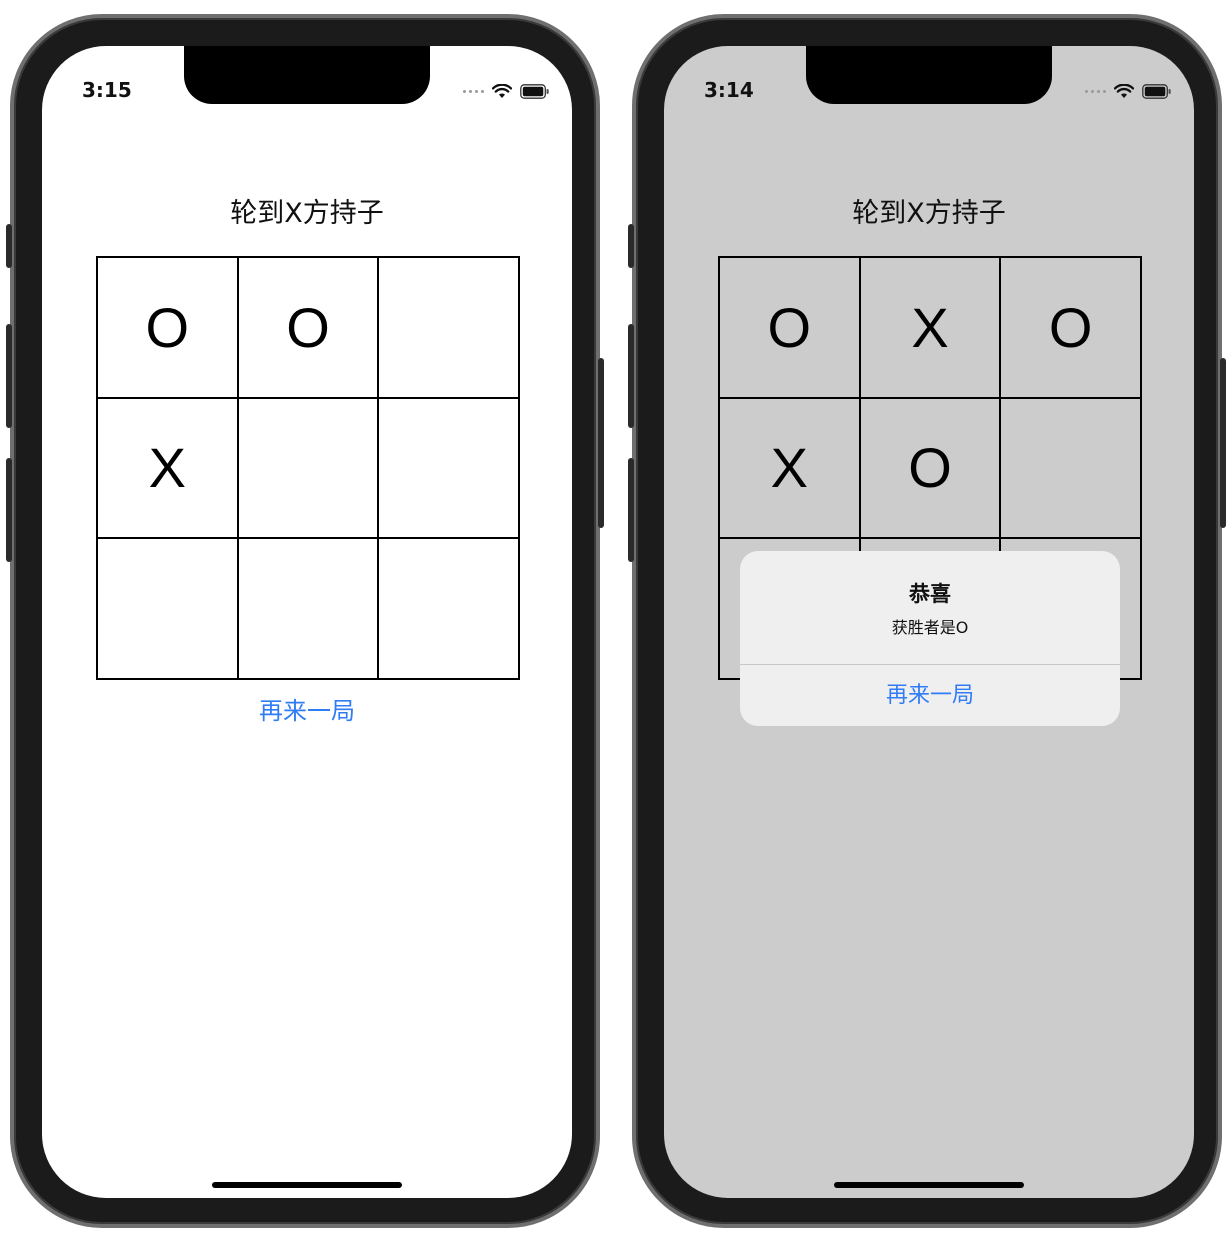 This screenshot has height=1236, width=1232. I want to click on winner-alert-dialog: 恭喜 获胜者是O 再来一局, so click(930, 638).